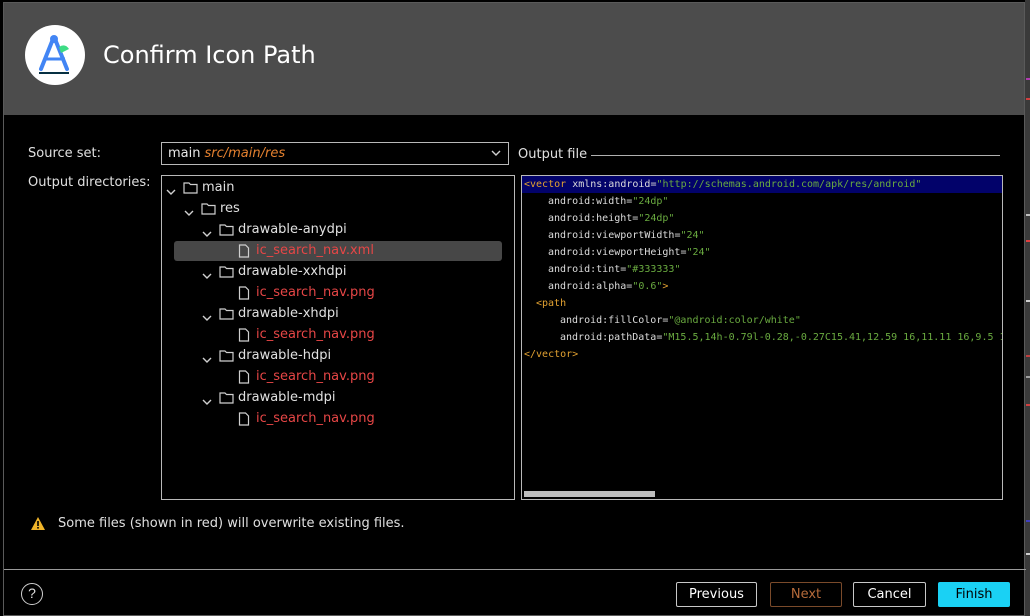 This screenshot has height=616, width=1030. Describe the element at coordinates (218, 187) in the screenshot. I see `tree-node-label: main` at that location.